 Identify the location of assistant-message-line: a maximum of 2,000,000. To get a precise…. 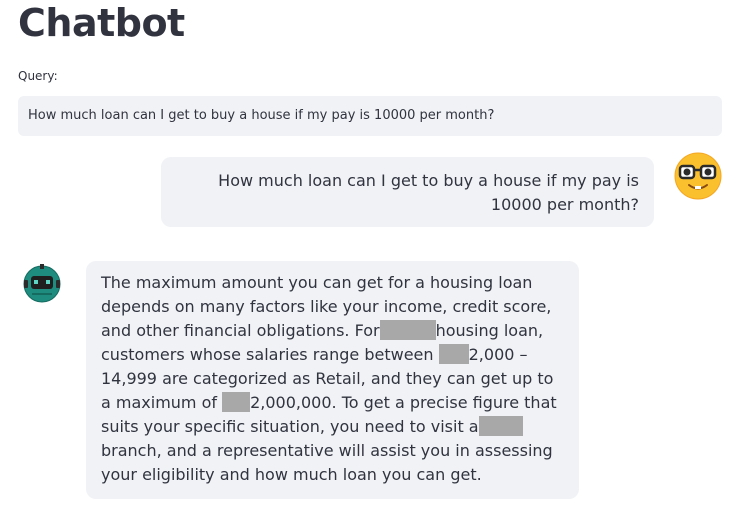
(332, 403).